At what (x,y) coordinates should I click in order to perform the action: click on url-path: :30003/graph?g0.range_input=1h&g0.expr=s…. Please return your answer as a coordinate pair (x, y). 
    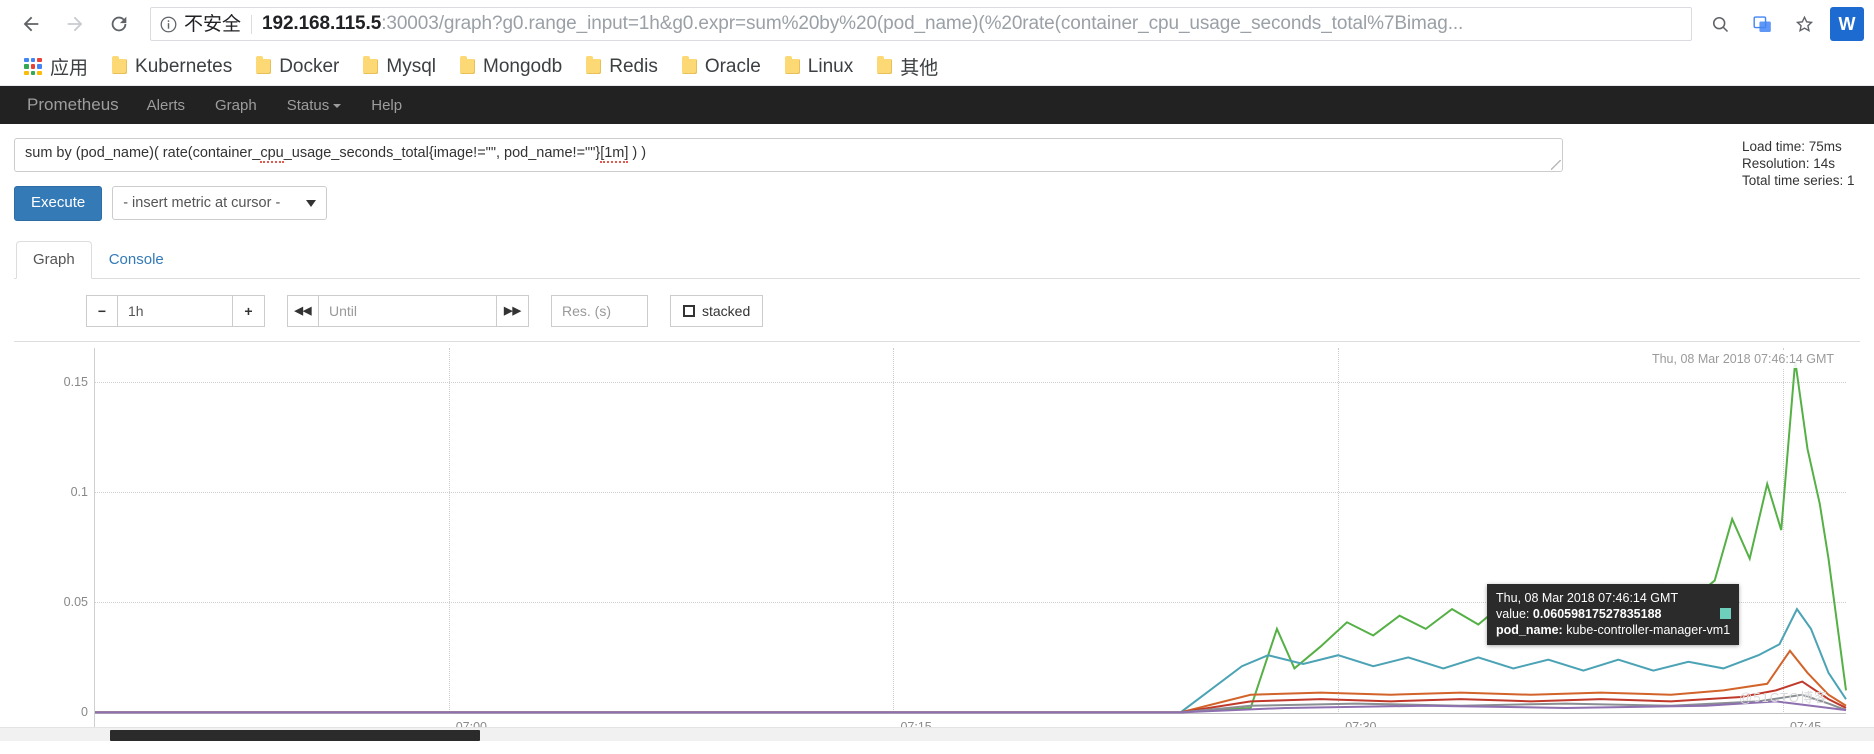
    Looking at the image, I should click on (922, 23).